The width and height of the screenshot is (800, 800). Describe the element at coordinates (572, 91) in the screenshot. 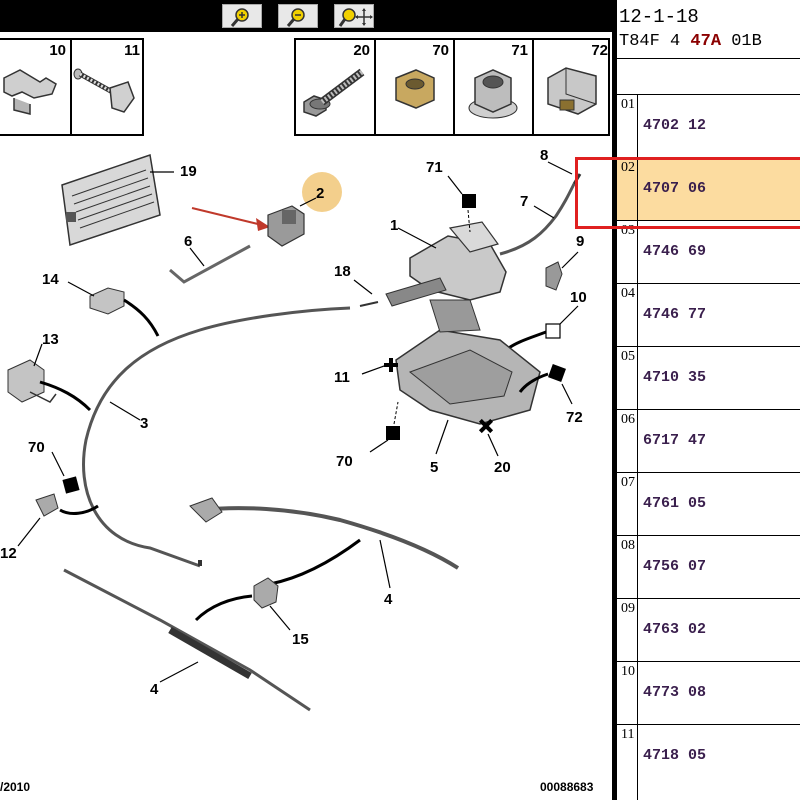

I see `cage-nut-icon` at that location.